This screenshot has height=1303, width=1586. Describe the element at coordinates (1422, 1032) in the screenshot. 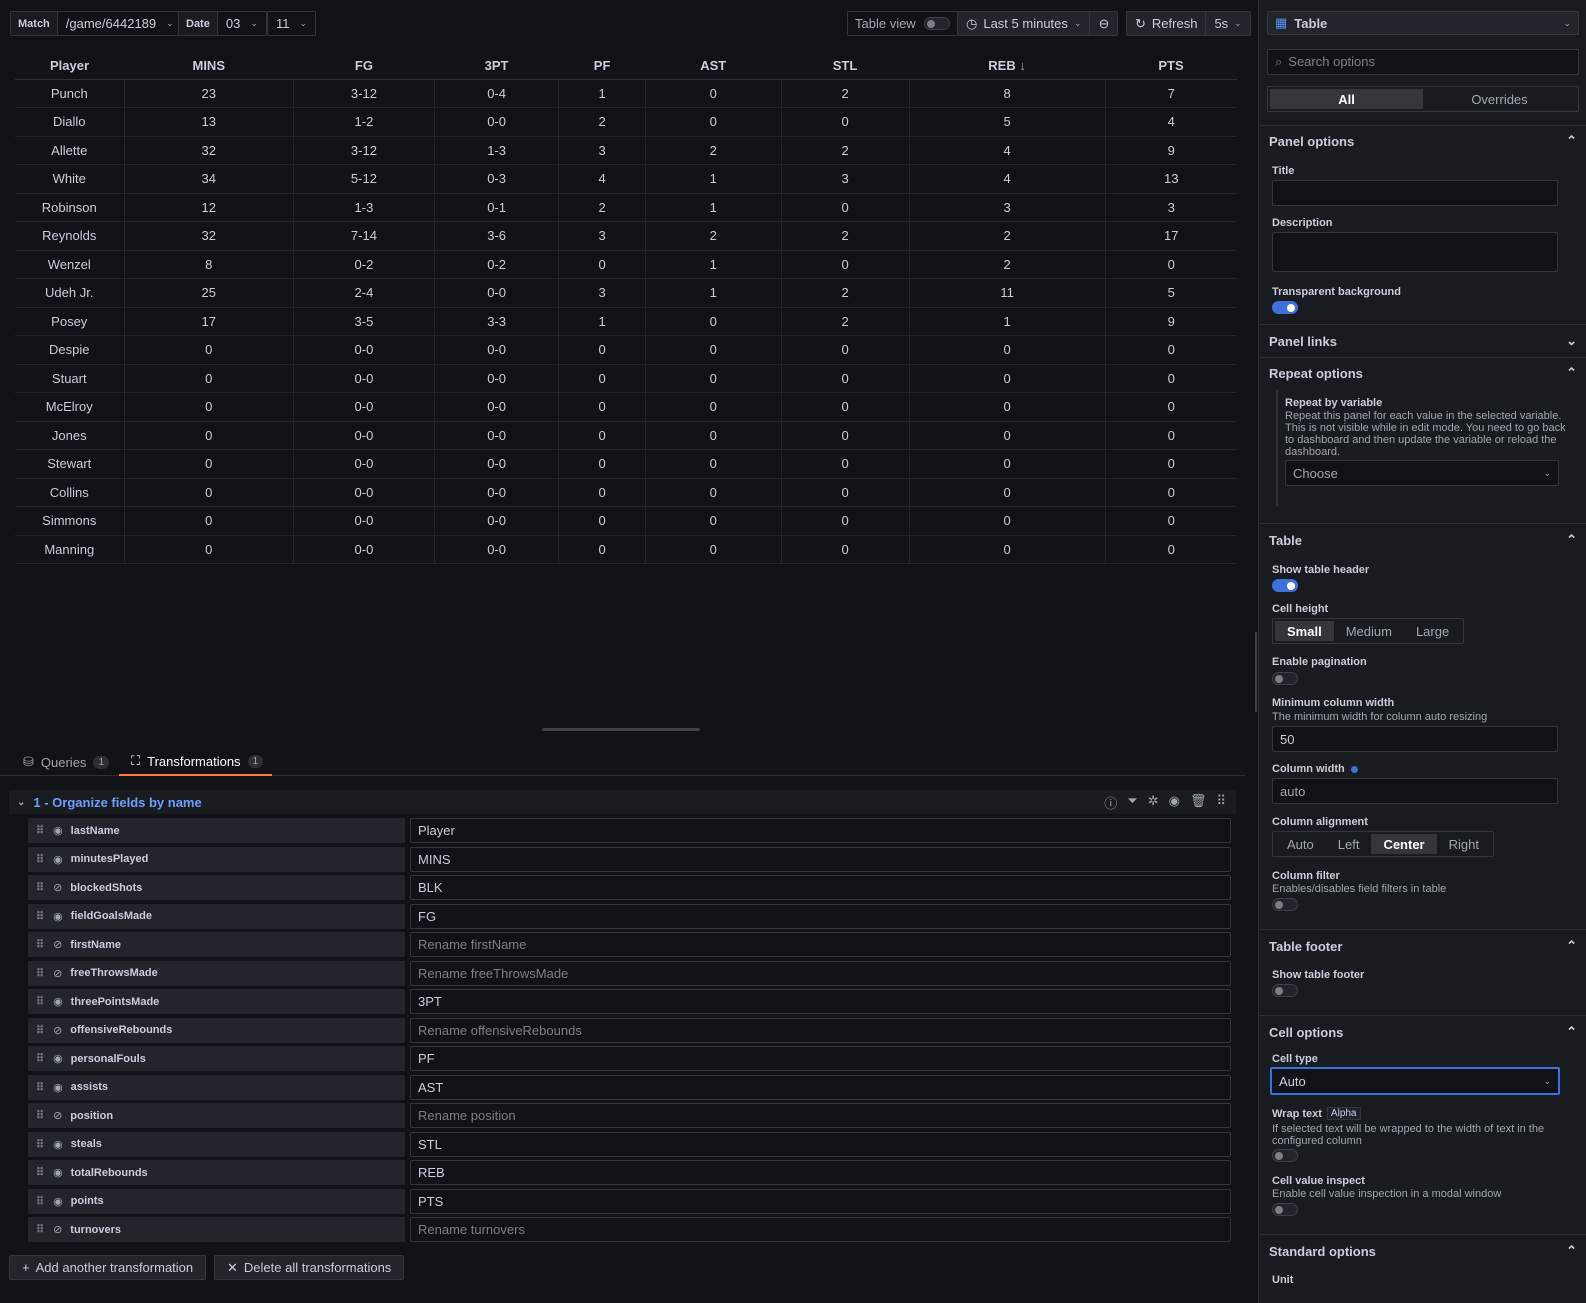

I see `cell-options-header: Cell options ⌃` at that location.